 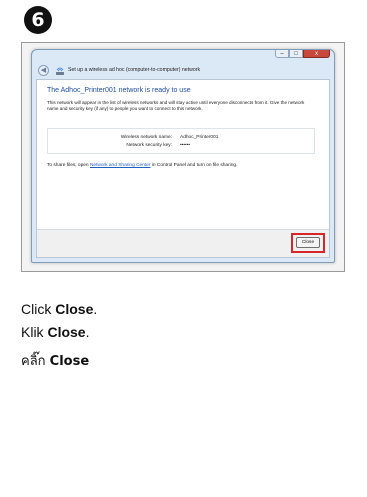 I want to click on instruction-en-suffix: ., so click(x=95, y=309).